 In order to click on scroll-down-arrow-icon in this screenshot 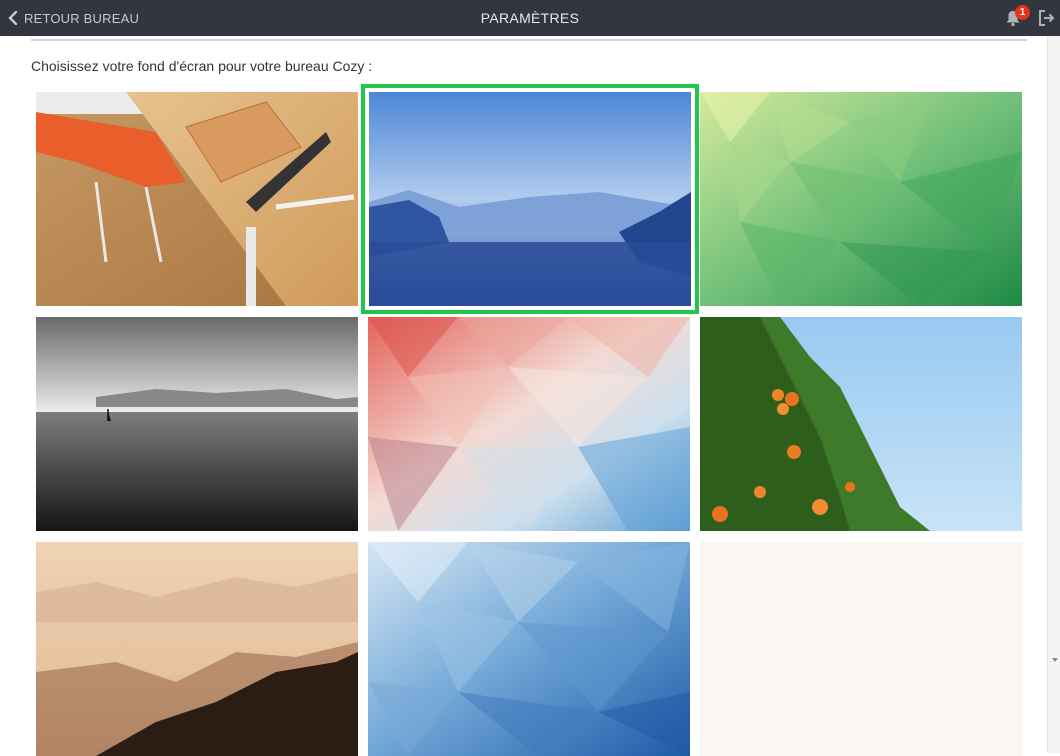, I will do `click(1055, 660)`.